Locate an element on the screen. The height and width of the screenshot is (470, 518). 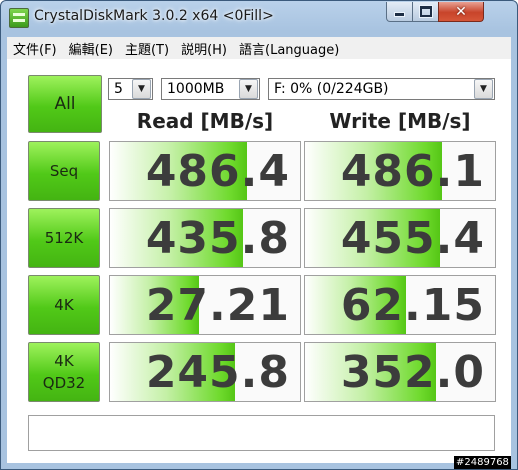
read-result-seq: 486.4 is located at coordinates (205, 171).